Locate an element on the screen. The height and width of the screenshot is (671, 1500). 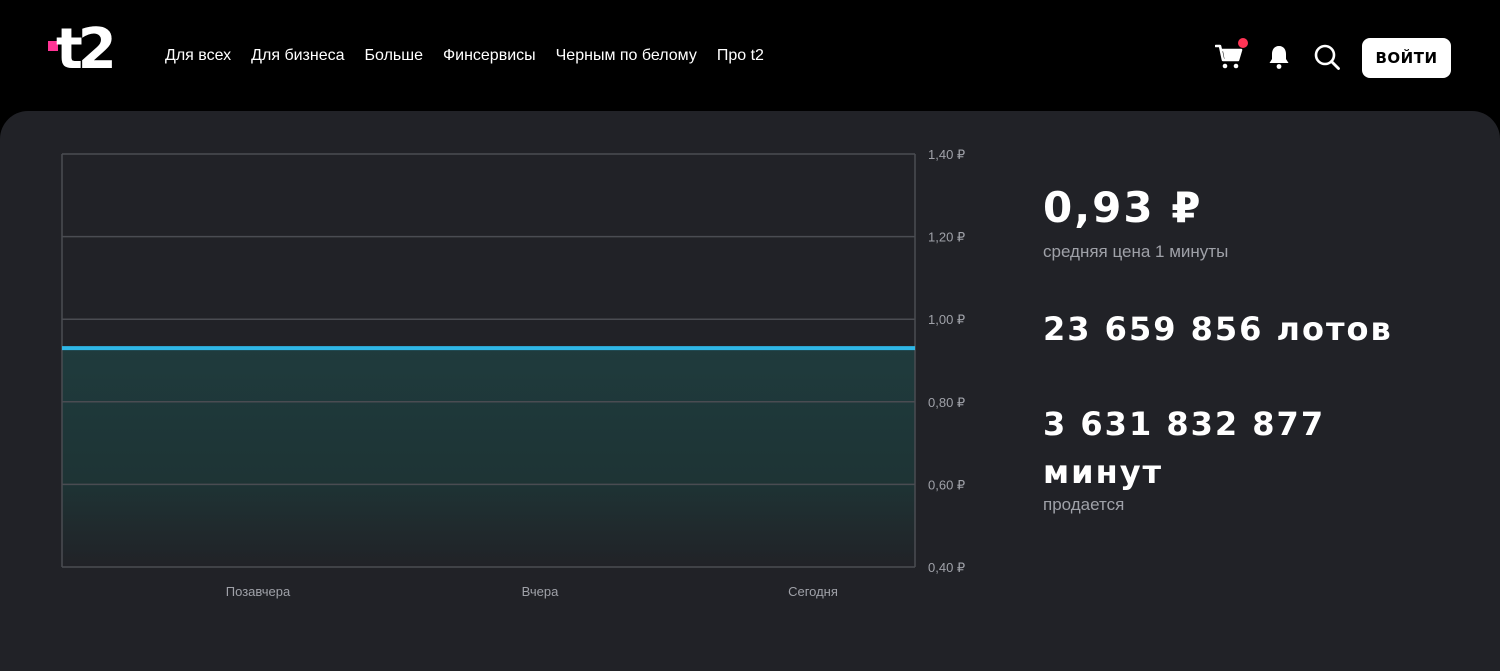
y-tick-label: 1,20 ₽ is located at coordinates (946, 237).